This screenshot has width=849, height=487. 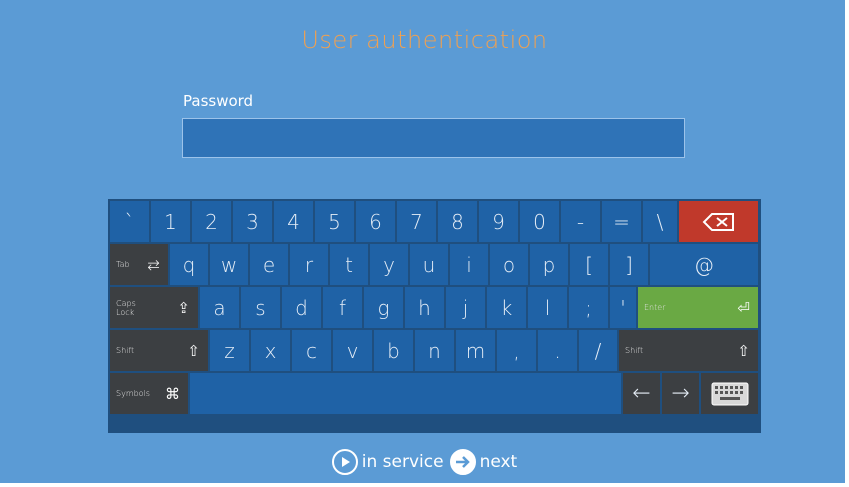 What do you see at coordinates (424, 40) in the screenshot?
I see `page-title: User authentication` at bounding box center [424, 40].